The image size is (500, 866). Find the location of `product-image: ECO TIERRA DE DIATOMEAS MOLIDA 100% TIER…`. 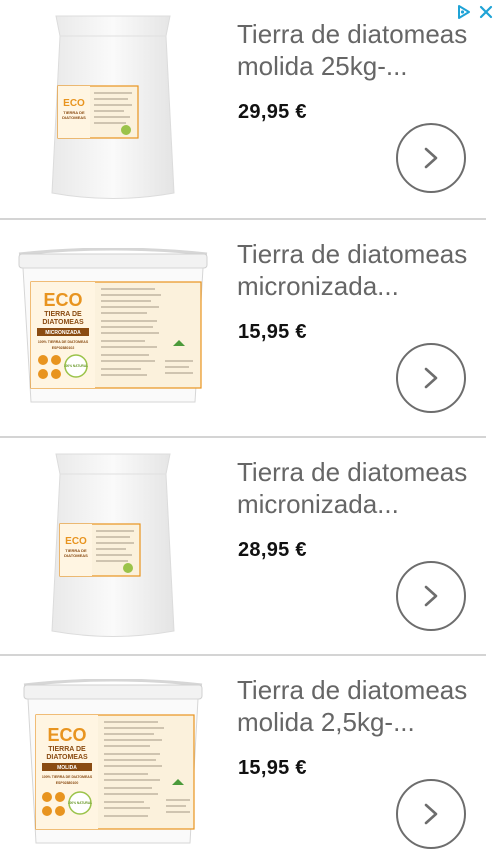

product-image: ECO TIERRA DE DIATOMEAS MOLIDA 100% TIER… is located at coordinates (113, 764).